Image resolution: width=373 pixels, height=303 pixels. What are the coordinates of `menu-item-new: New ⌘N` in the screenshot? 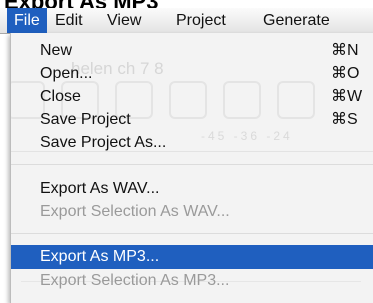 It's located at (192, 51).